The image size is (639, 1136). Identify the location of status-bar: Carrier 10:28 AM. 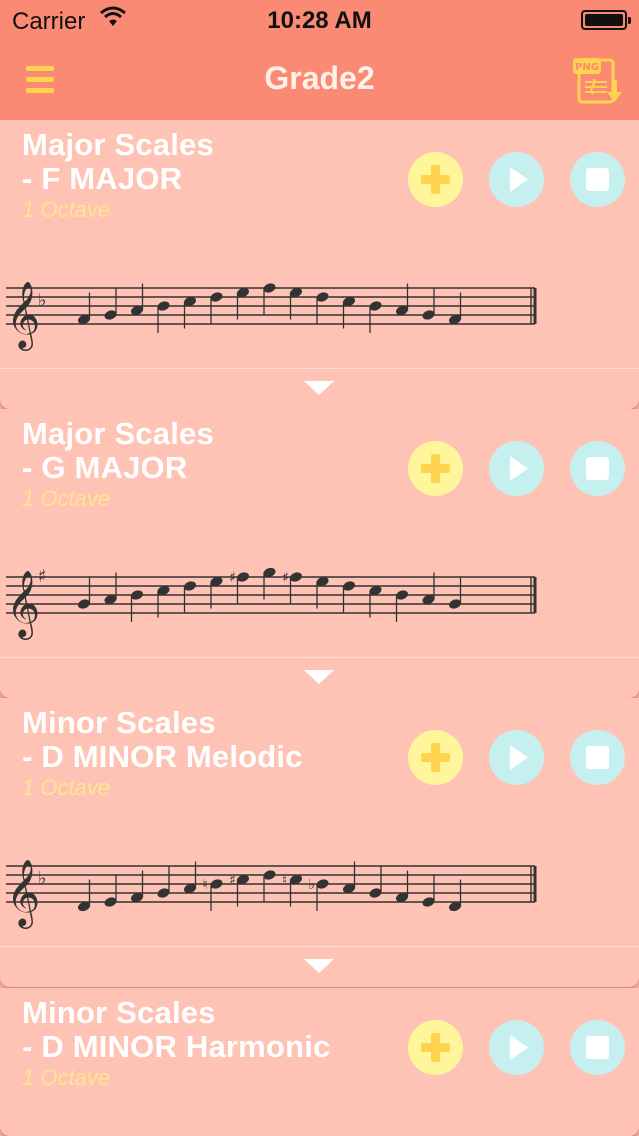
(319, 20).